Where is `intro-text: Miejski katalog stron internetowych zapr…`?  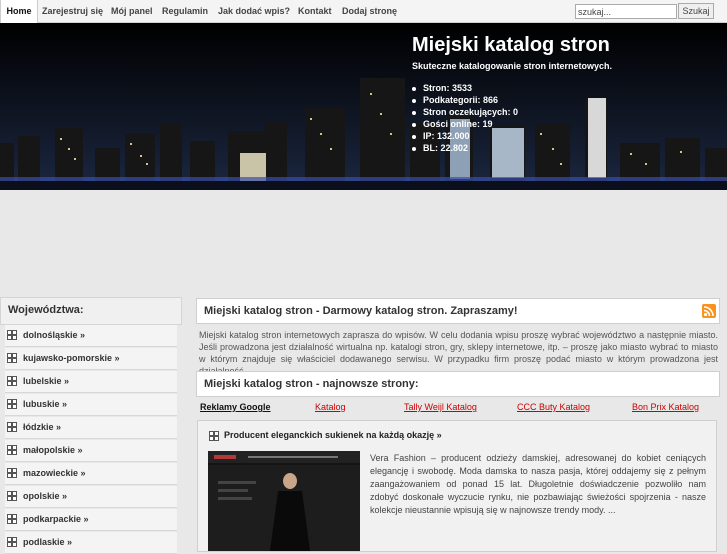 intro-text: Miejski katalog stron internetowych zapr… is located at coordinates (458, 353).